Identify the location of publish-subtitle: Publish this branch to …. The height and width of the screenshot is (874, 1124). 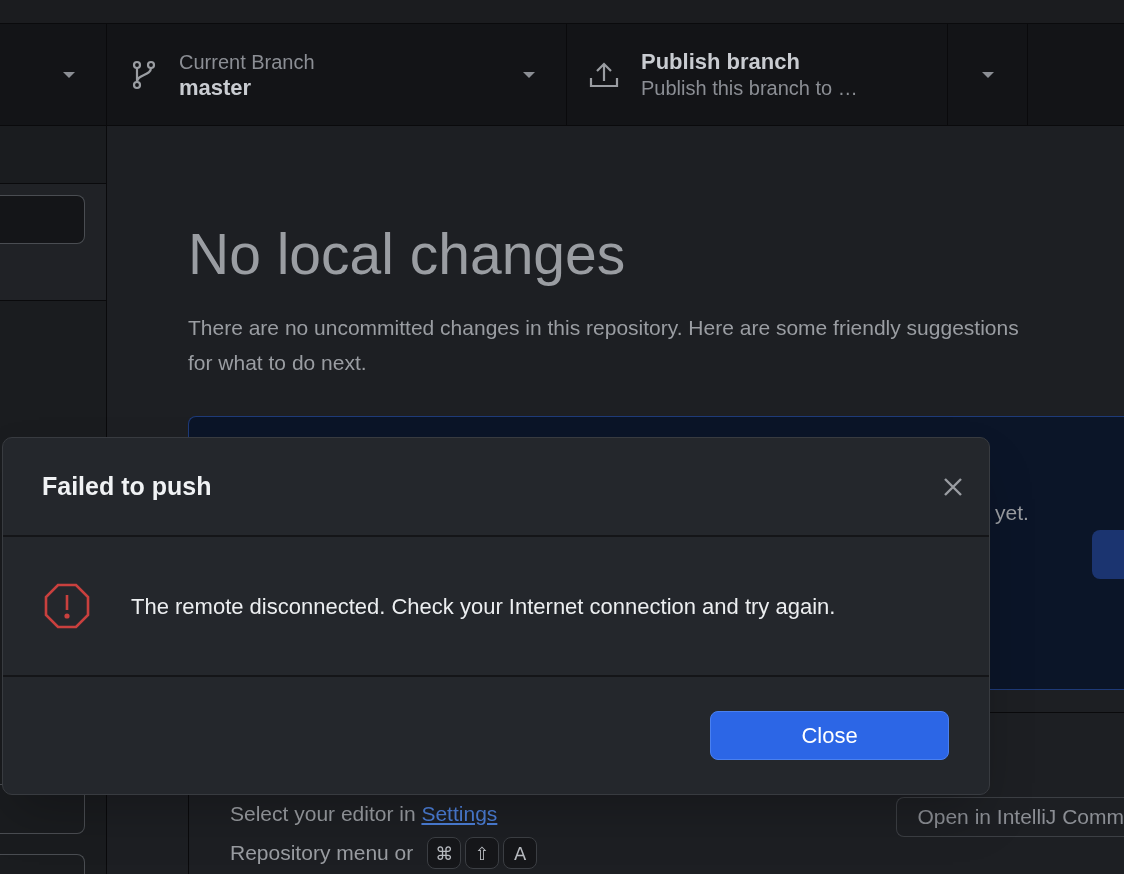
(749, 88).